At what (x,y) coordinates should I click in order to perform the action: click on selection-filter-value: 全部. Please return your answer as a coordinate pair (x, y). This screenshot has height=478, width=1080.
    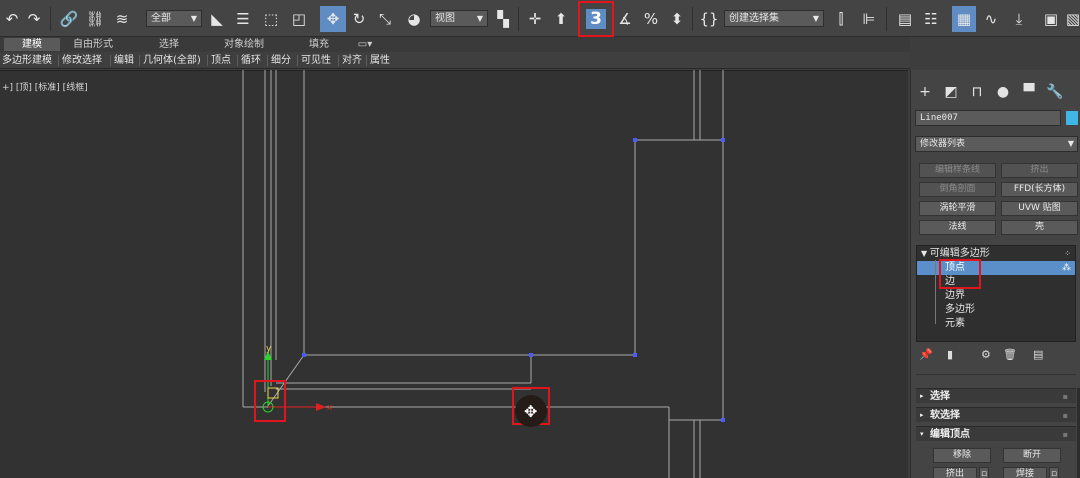
    Looking at the image, I should click on (161, 18).